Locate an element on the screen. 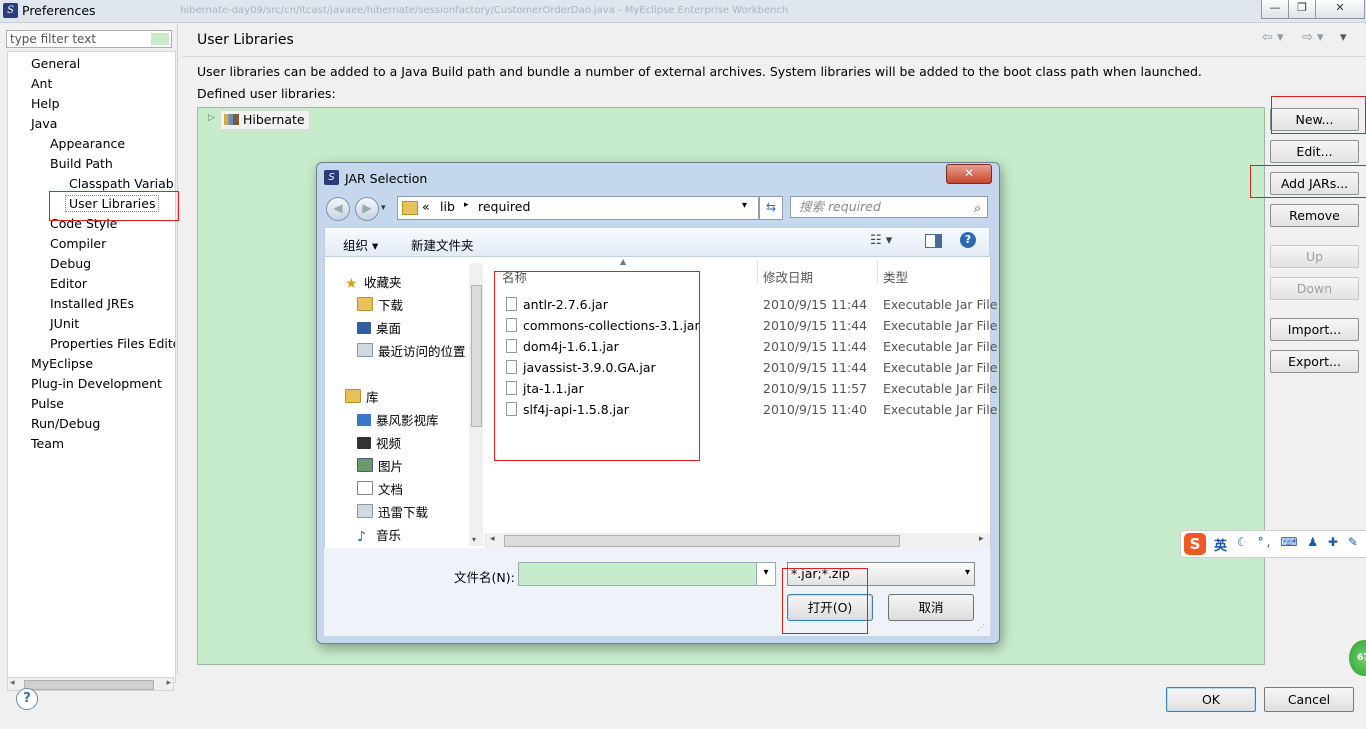  nav-label: 图片 is located at coordinates (391, 466).